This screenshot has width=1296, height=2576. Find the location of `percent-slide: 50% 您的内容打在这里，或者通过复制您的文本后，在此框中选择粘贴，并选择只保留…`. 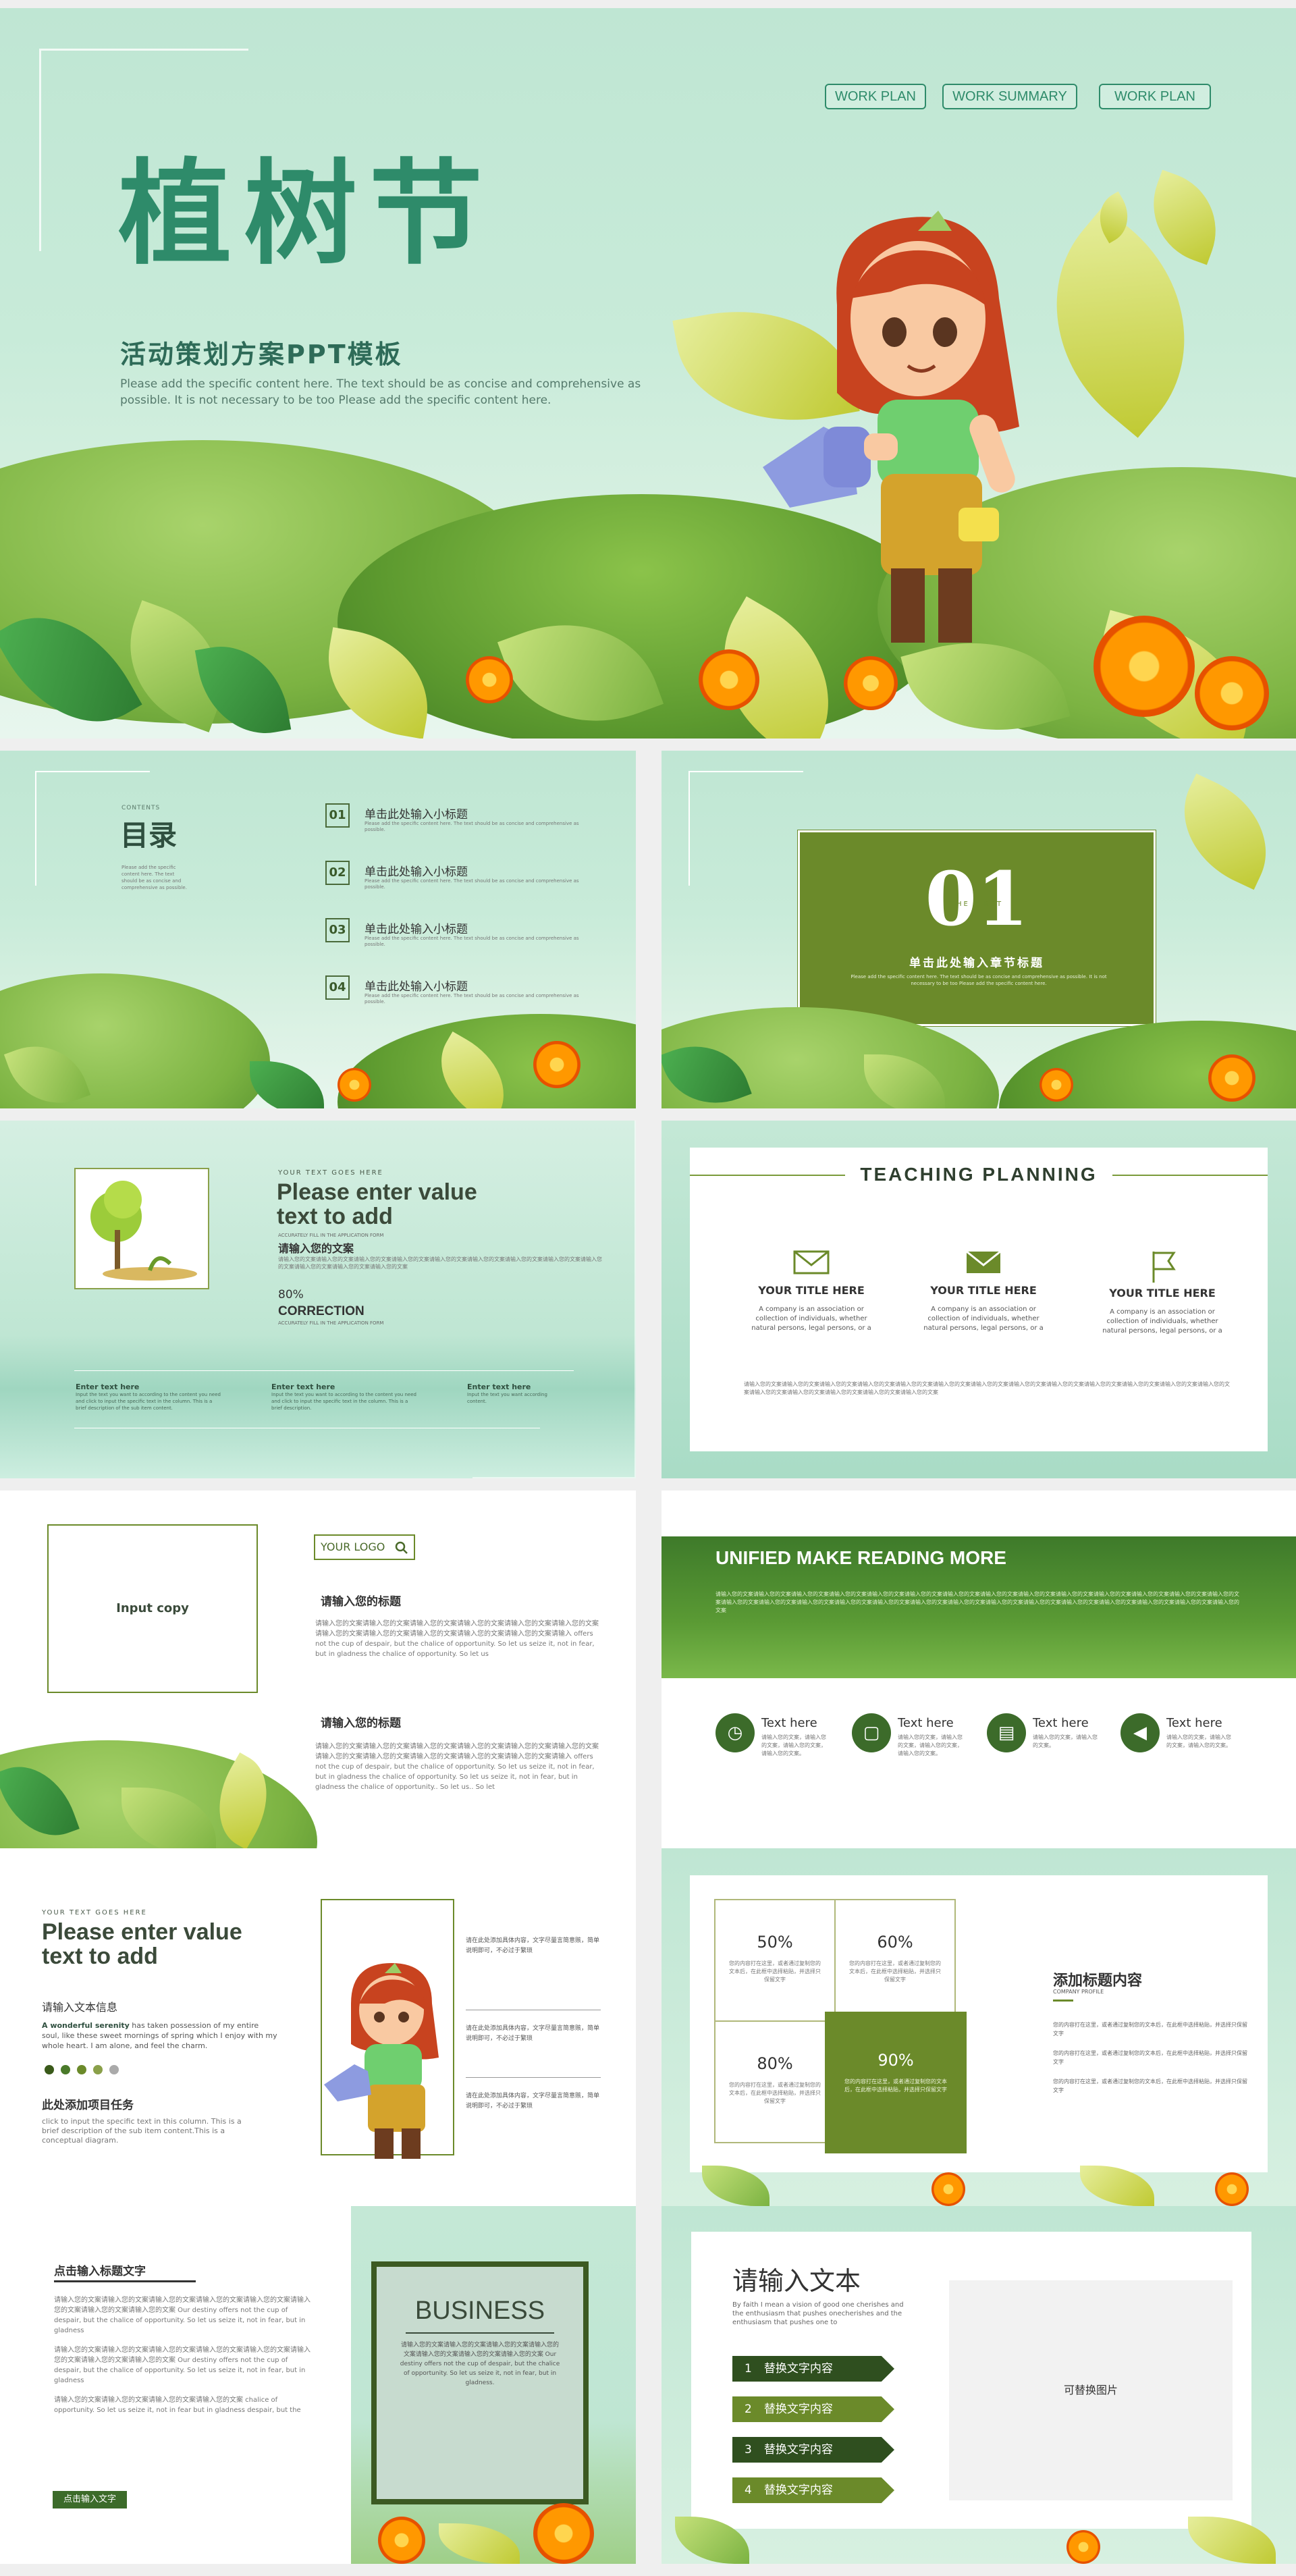

percent-slide: 50% 您的内容打在这里，或者通过复制您的文本后，在此框中选择粘贴，并选择只保留… is located at coordinates (979, 2027).